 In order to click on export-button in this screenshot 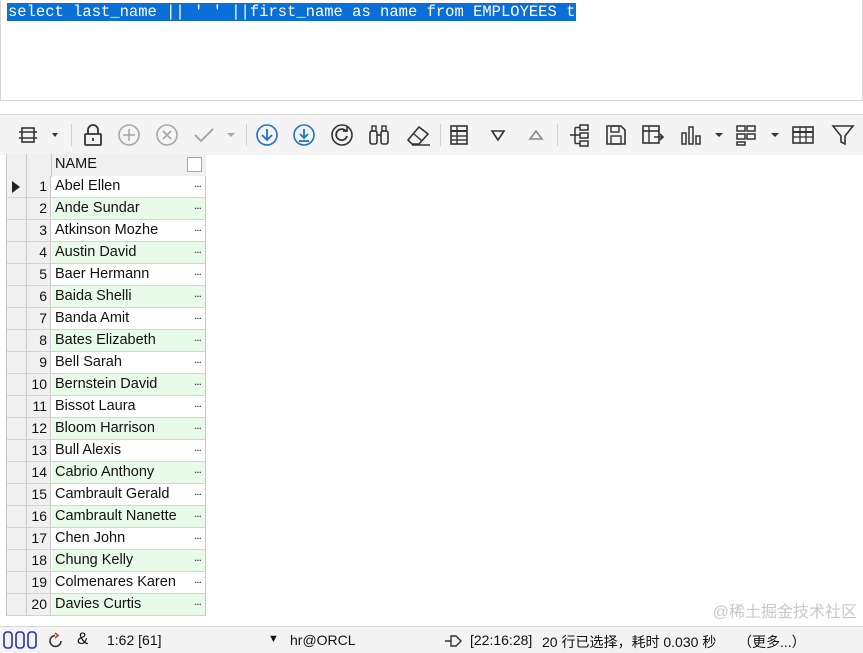, I will do `click(653, 135)`.